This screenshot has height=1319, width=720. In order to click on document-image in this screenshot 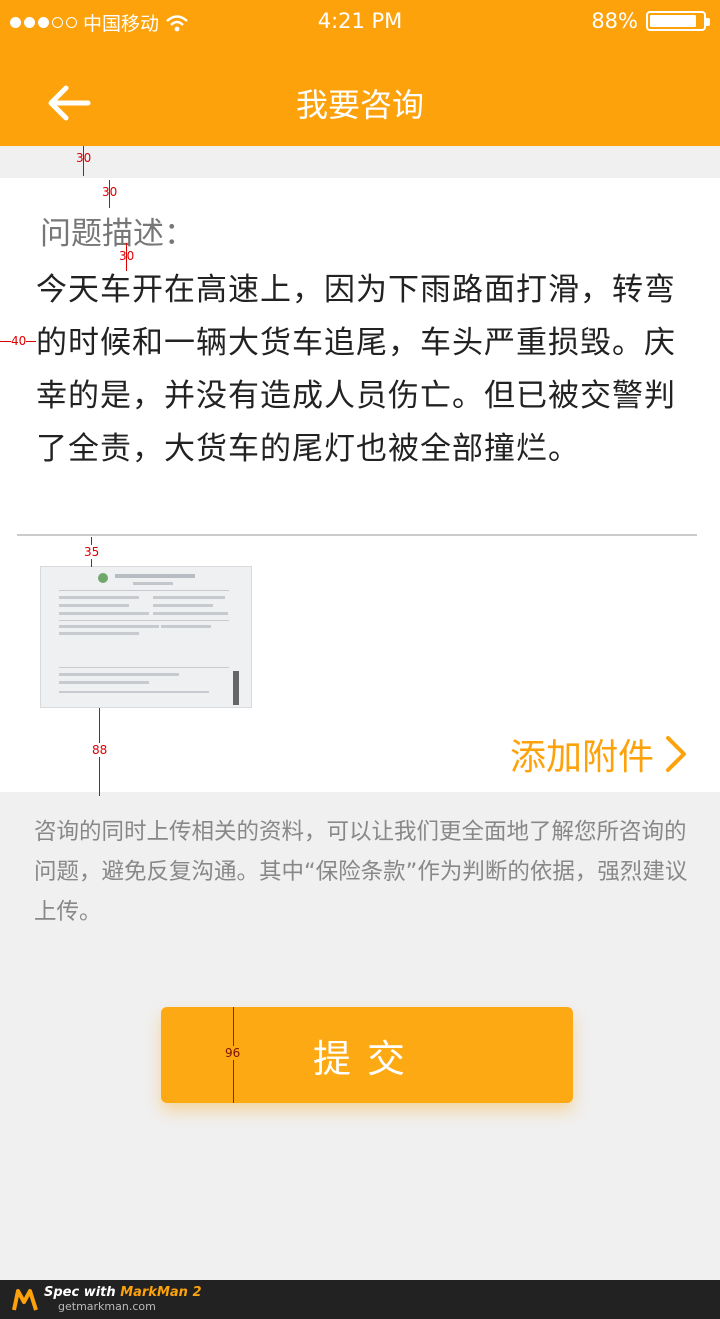, I will do `click(146, 637)`.